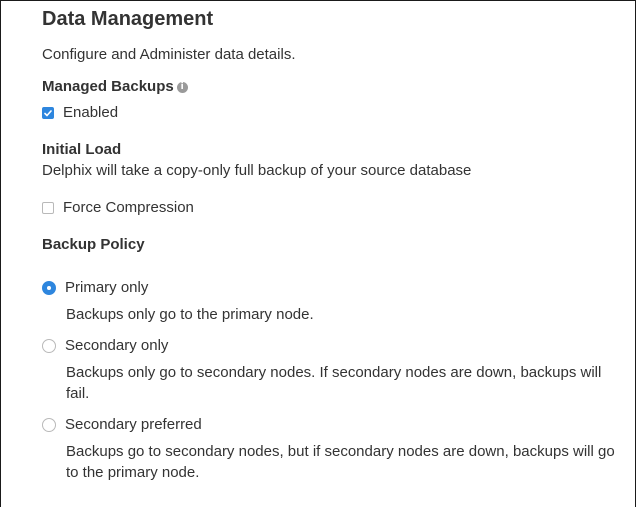 This screenshot has height=507, width=636. I want to click on radio-dot, so click(49, 288).